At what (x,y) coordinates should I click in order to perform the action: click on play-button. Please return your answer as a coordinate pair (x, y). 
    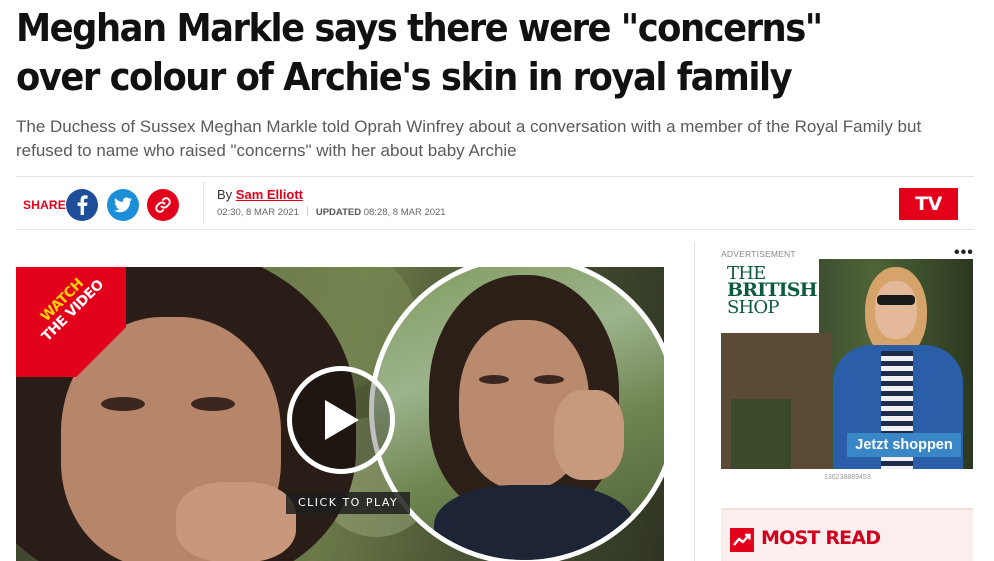
    Looking at the image, I should click on (341, 420).